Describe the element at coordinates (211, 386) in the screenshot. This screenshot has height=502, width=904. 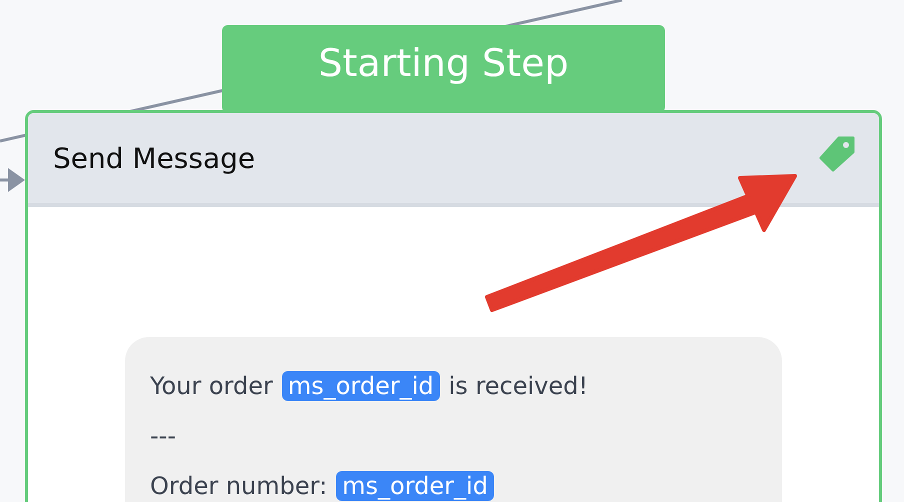
I see `message-text: Your order` at that location.